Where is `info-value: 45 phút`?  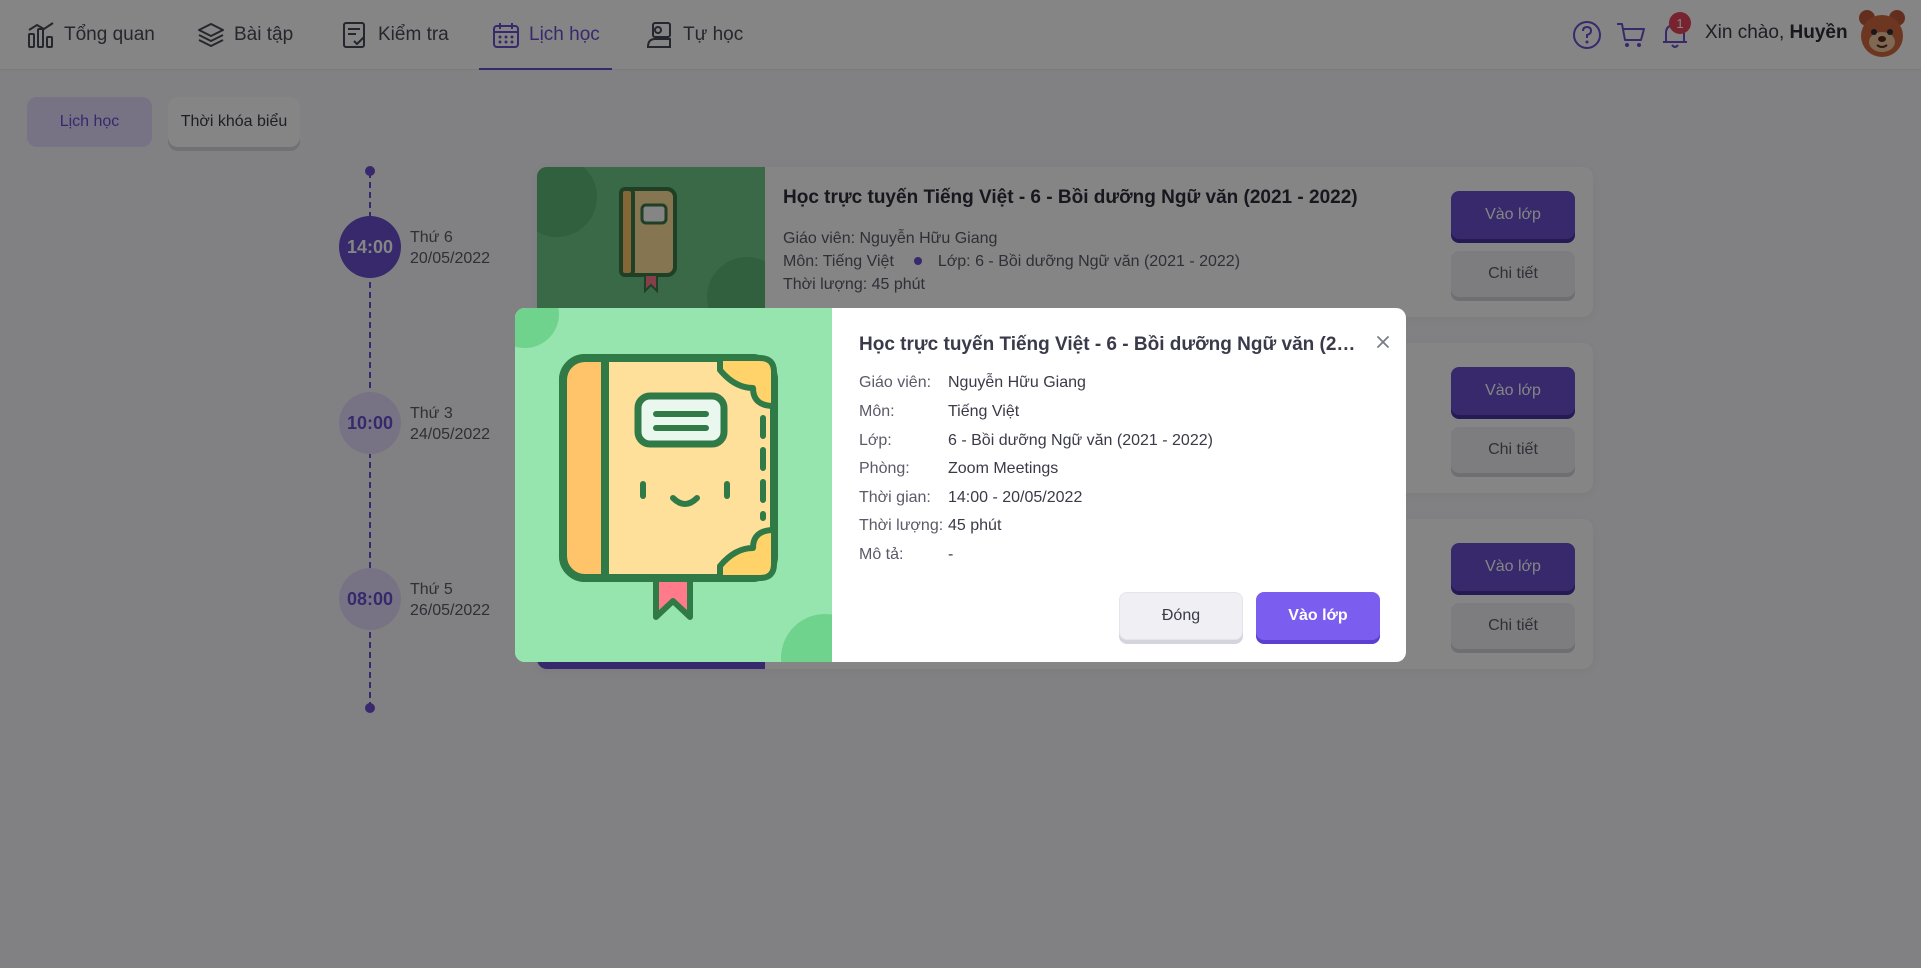 info-value: 45 phút is located at coordinates (975, 525).